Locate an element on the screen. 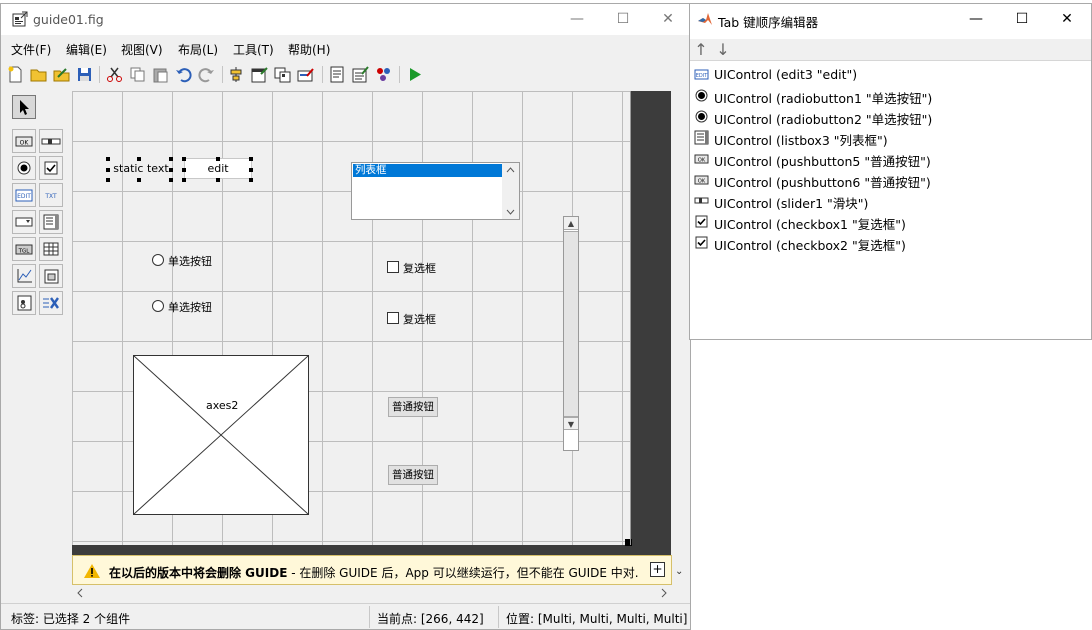  open-folder-icon is located at coordinates (38, 74).